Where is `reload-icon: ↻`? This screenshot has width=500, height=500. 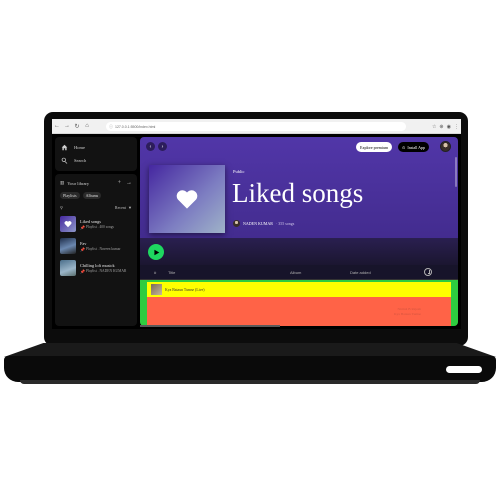
reload-icon: ↻ is located at coordinates (77, 126).